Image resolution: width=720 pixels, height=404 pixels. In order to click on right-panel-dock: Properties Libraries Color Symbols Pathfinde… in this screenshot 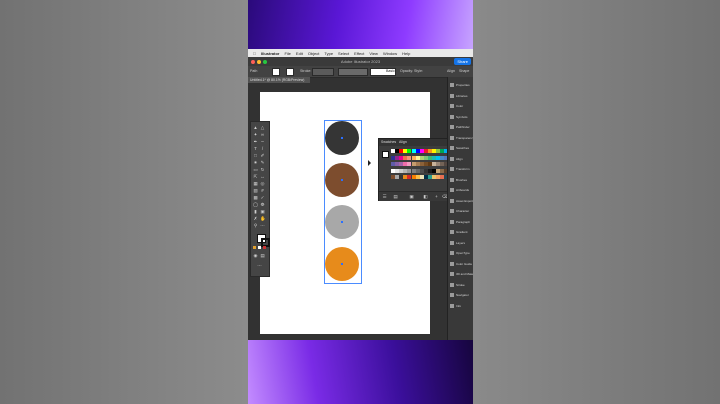, I will do `click(460, 208)`.